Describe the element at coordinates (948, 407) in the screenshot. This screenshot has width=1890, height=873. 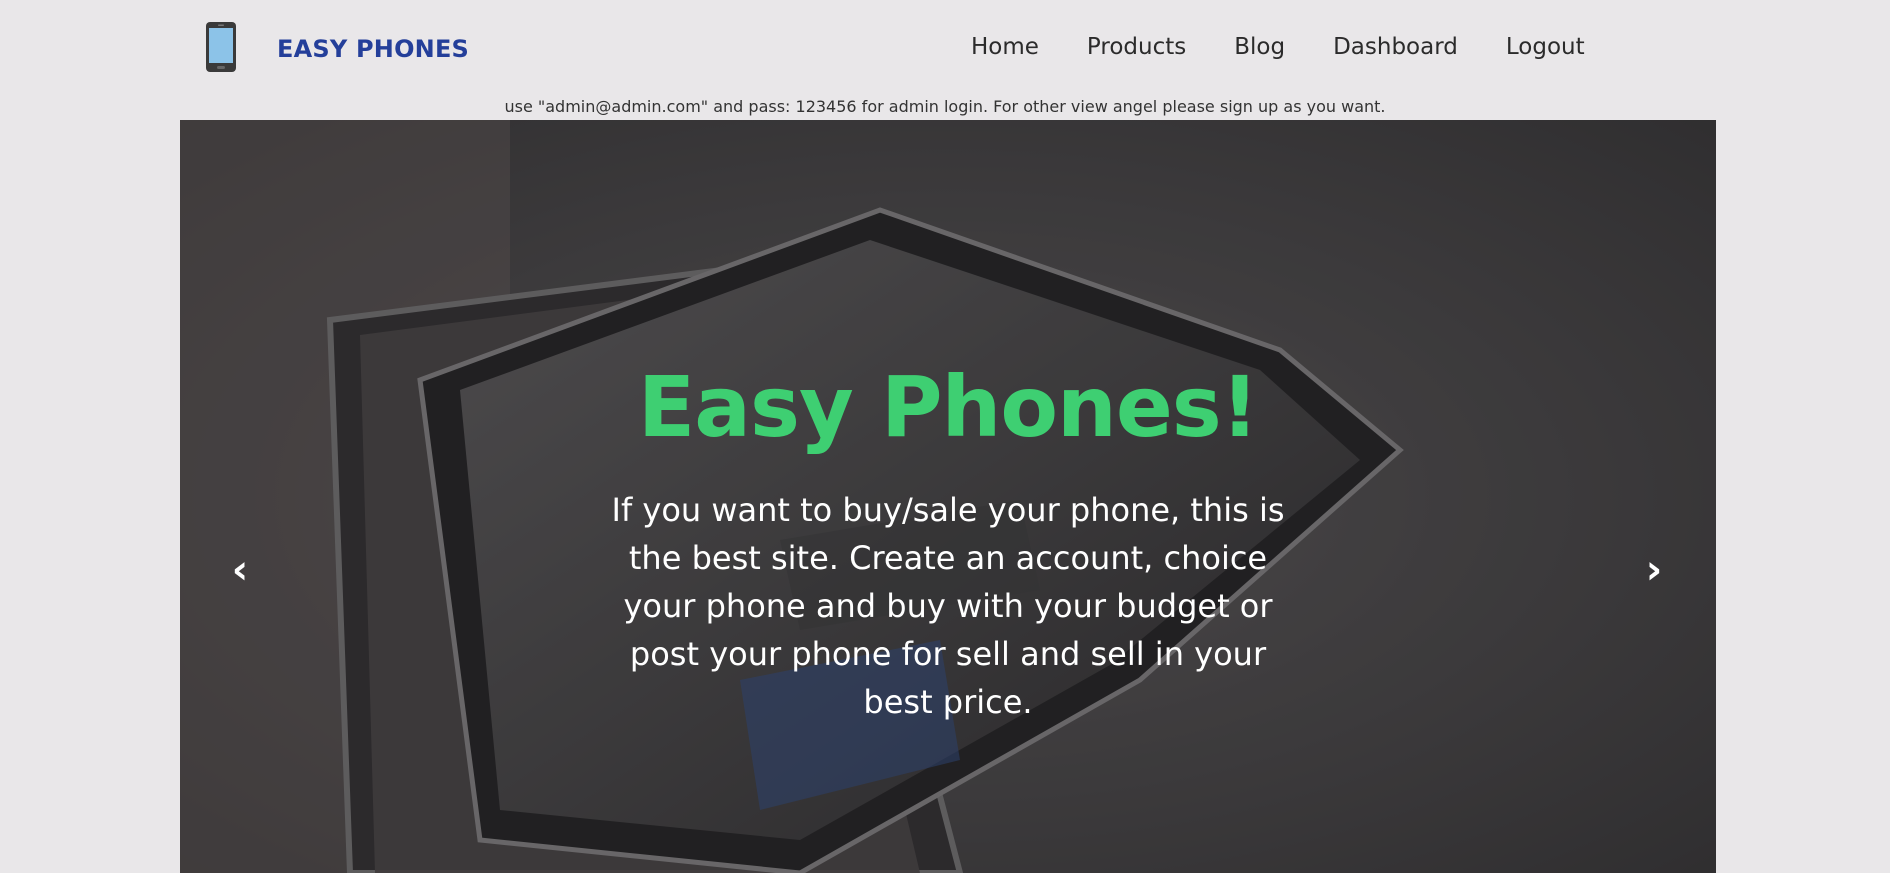
I see `hero-title: Easy Phones!` at that location.